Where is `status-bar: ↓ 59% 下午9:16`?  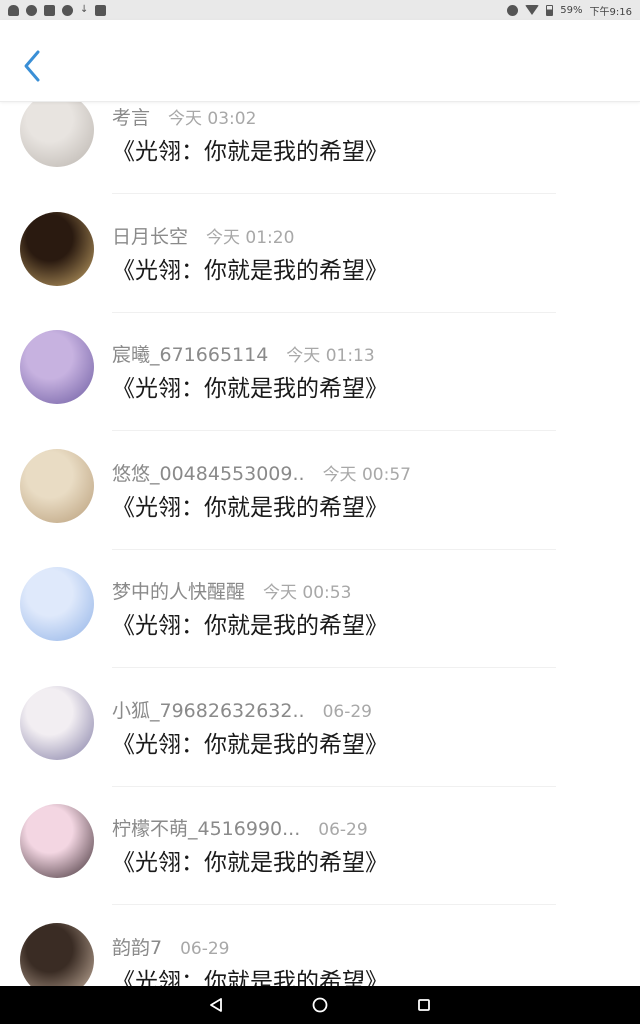
status-bar: ↓ 59% 下午9:16 is located at coordinates (320, 10).